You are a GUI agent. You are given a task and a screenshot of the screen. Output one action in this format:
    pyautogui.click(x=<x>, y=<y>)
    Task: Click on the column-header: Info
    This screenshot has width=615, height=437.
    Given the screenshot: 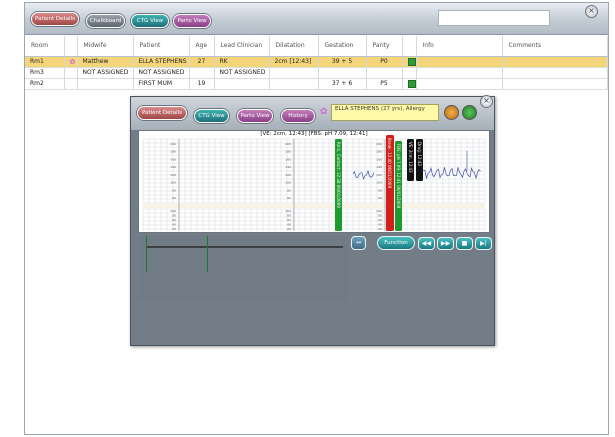 What is the action you would take?
    pyautogui.click(x=459, y=46)
    